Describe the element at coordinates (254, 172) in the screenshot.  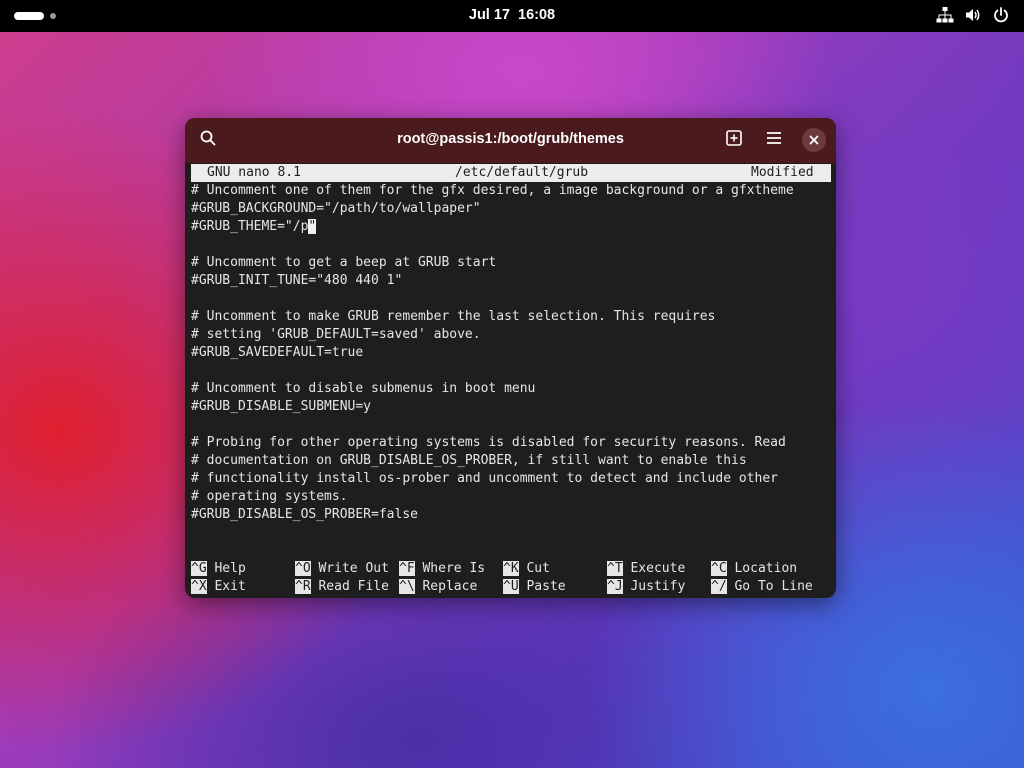
I see `nano-version: GNU nano 8.1` at that location.